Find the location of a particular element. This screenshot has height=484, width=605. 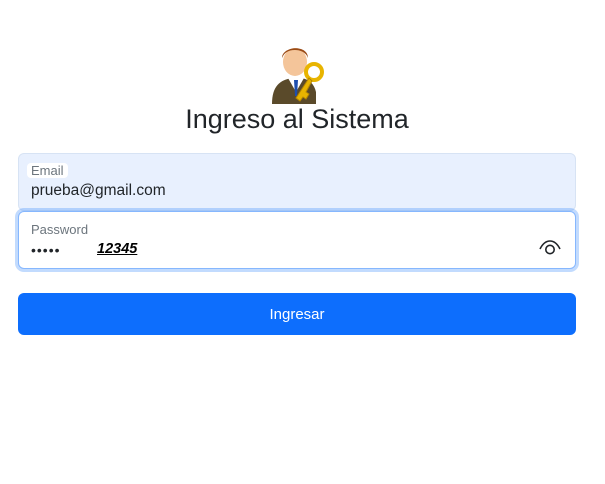

email-label: Email is located at coordinates (47, 170).